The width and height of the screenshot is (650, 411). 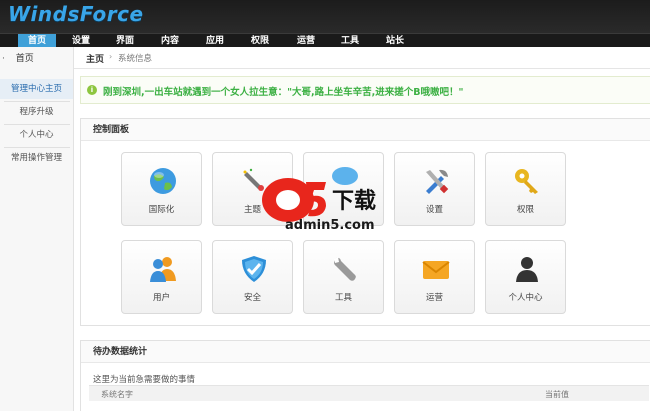 I want to click on mail-icon, so click(x=436, y=270).